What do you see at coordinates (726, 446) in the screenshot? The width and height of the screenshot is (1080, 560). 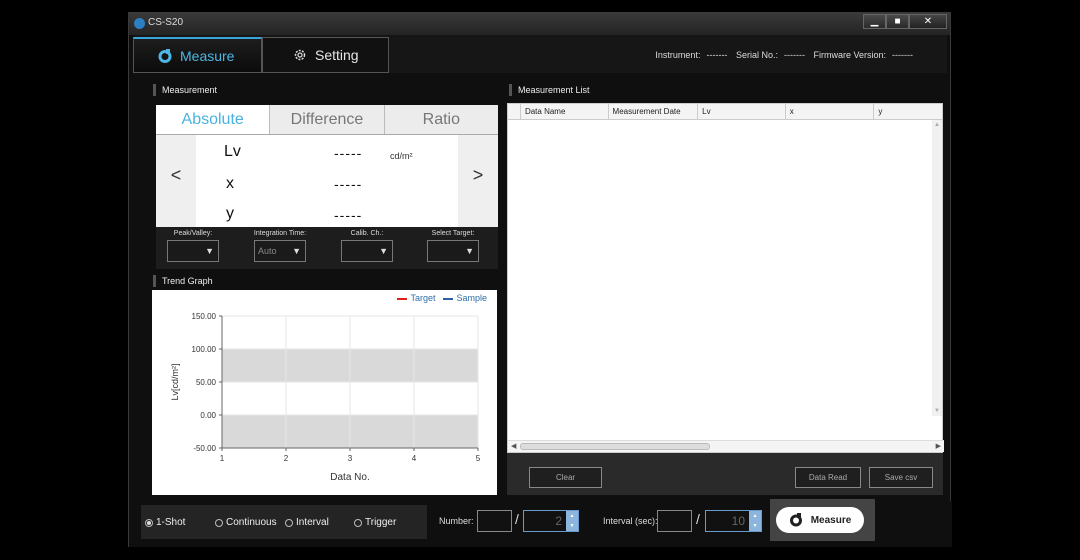 I see `list-horizontal-scrollbar: ◀ ▶` at bounding box center [726, 446].